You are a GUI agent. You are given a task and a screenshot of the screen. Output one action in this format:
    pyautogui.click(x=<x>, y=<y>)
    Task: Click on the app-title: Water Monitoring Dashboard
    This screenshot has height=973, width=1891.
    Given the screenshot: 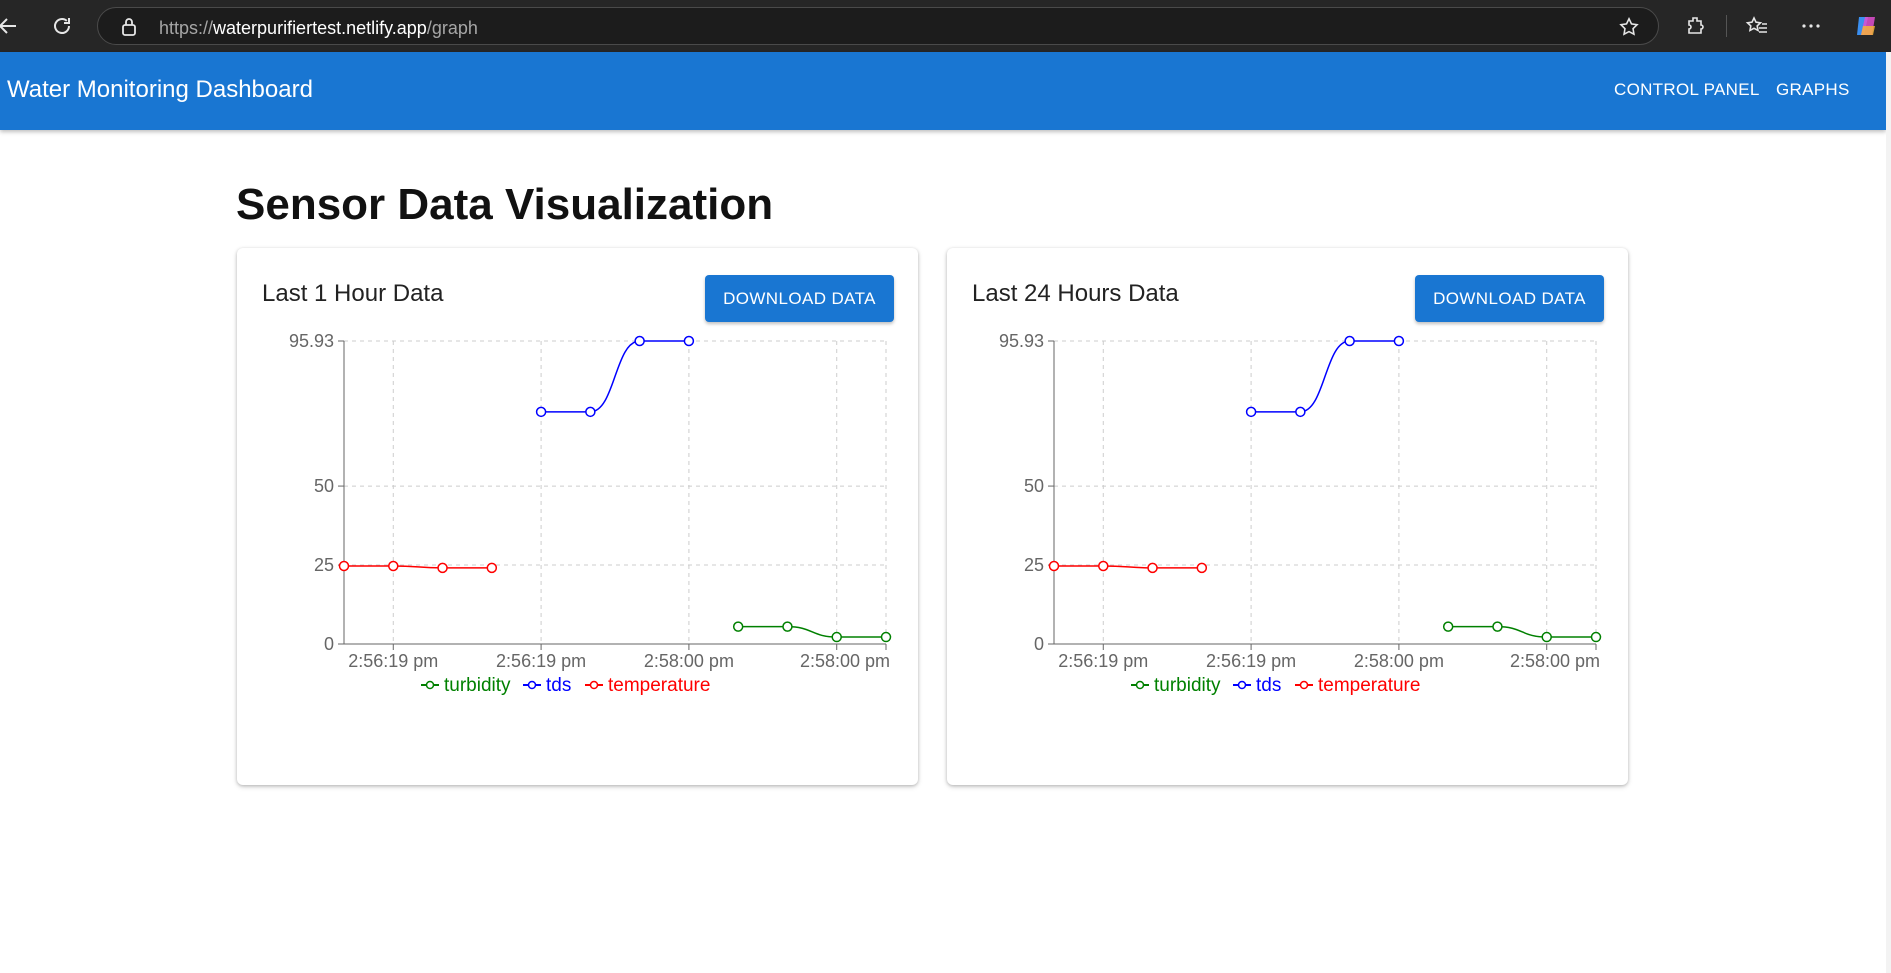 What is the action you would take?
    pyautogui.click(x=160, y=89)
    